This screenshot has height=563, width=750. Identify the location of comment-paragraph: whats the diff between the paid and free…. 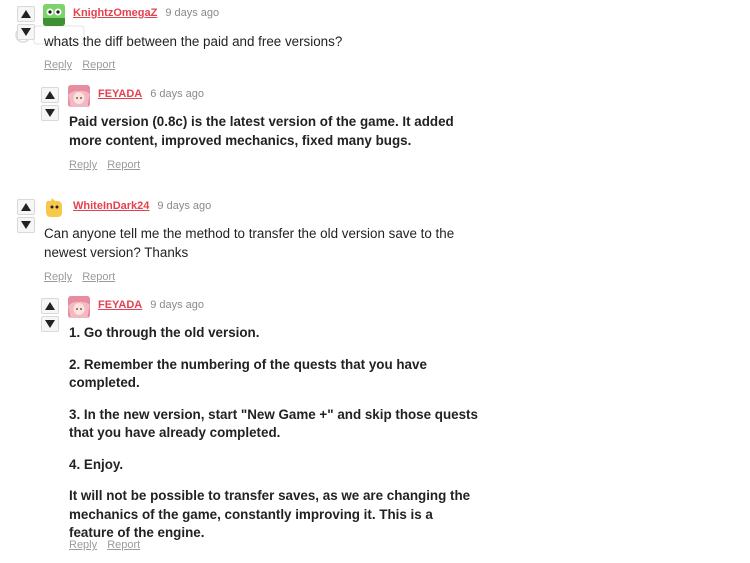
(193, 41).